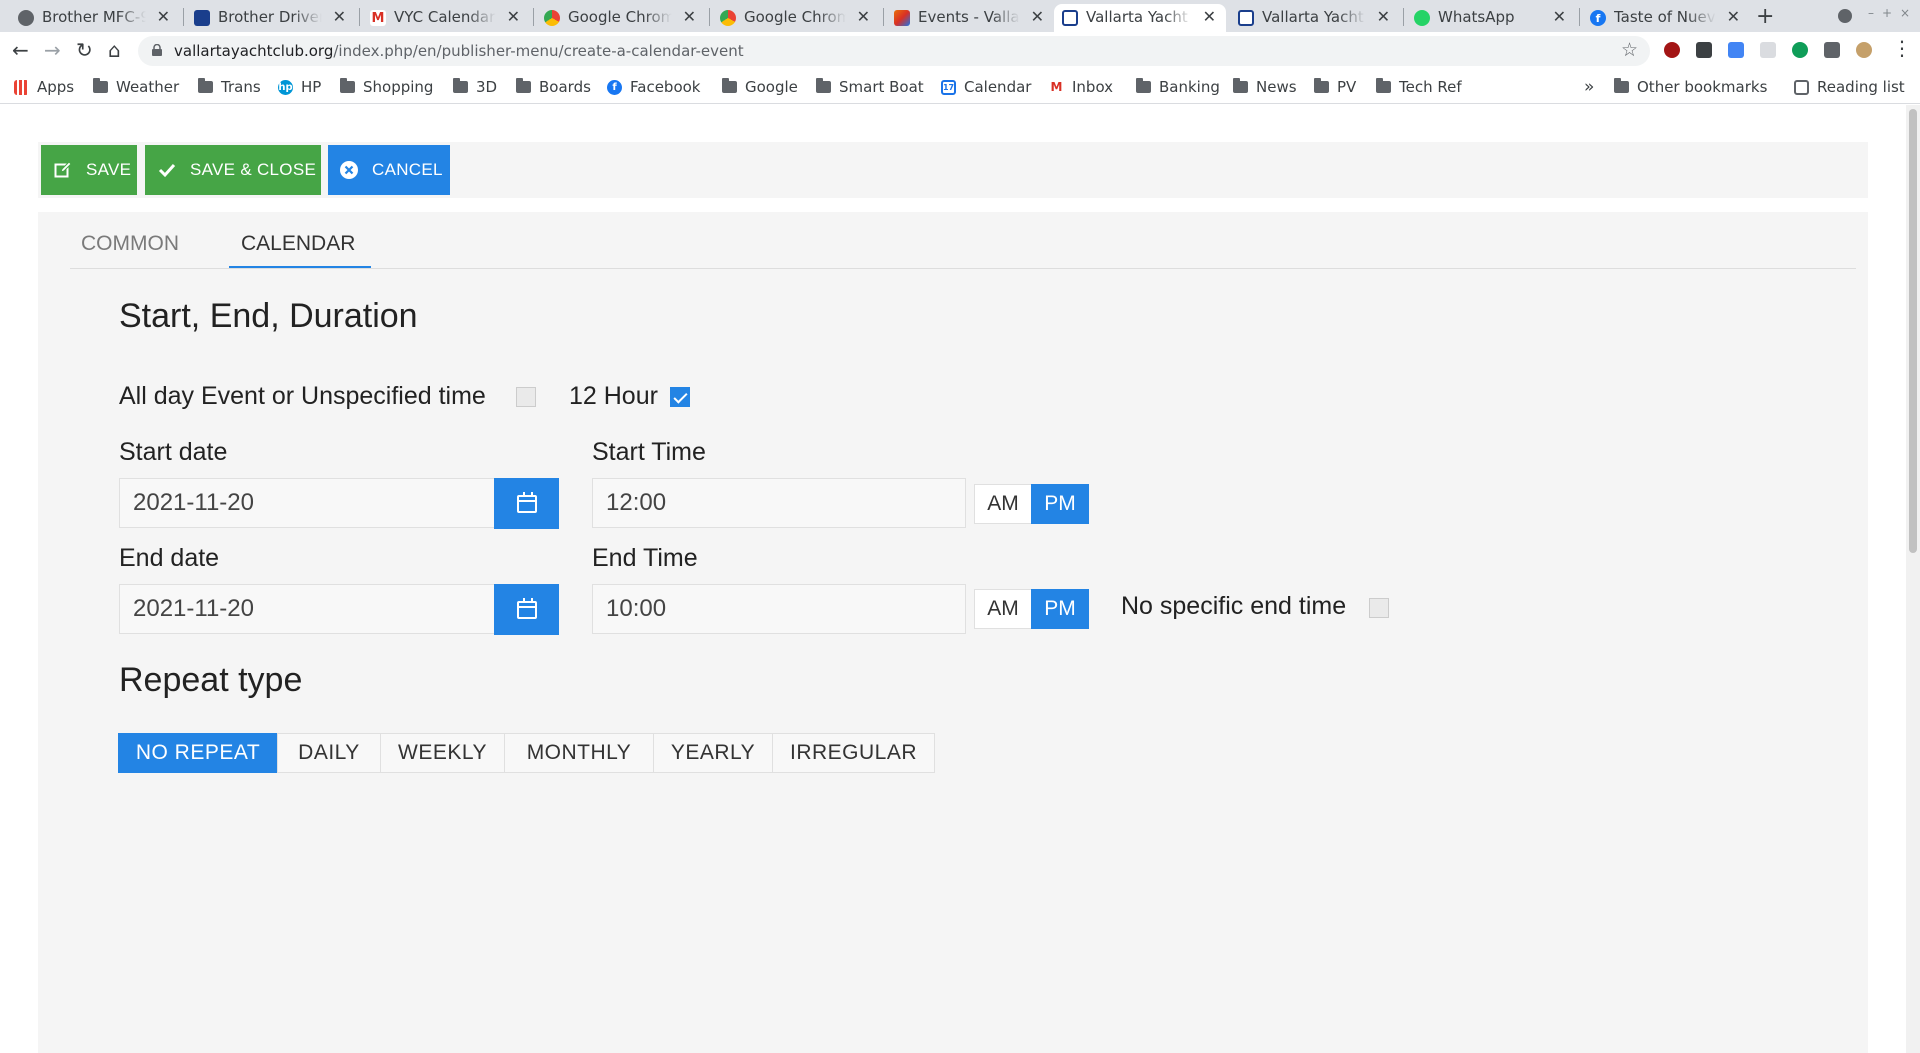 This screenshot has width=1920, height=1053. What do you see at coordinates (1379, 608) in the screenshot?
I see `no-end-time-checkbox` at bounding box center [1379, 608].